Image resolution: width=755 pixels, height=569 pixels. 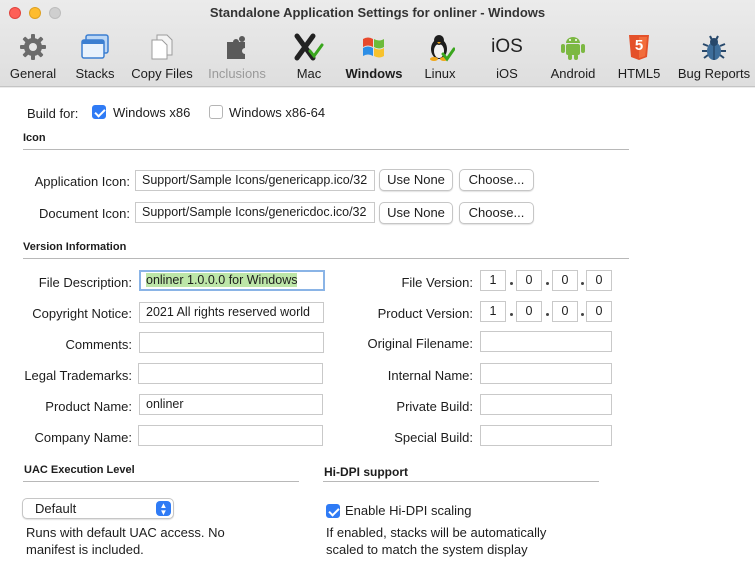 I want to click on windows-x86-label: Windows x86, so click(x=152, y=112).